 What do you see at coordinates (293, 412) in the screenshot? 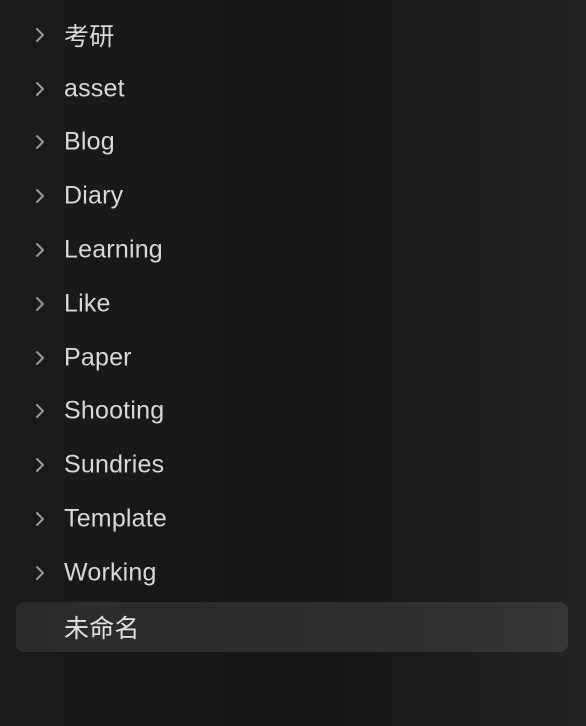
I see `tree-item-shooting-folder: Shooting` at bounding box center [293, 412].